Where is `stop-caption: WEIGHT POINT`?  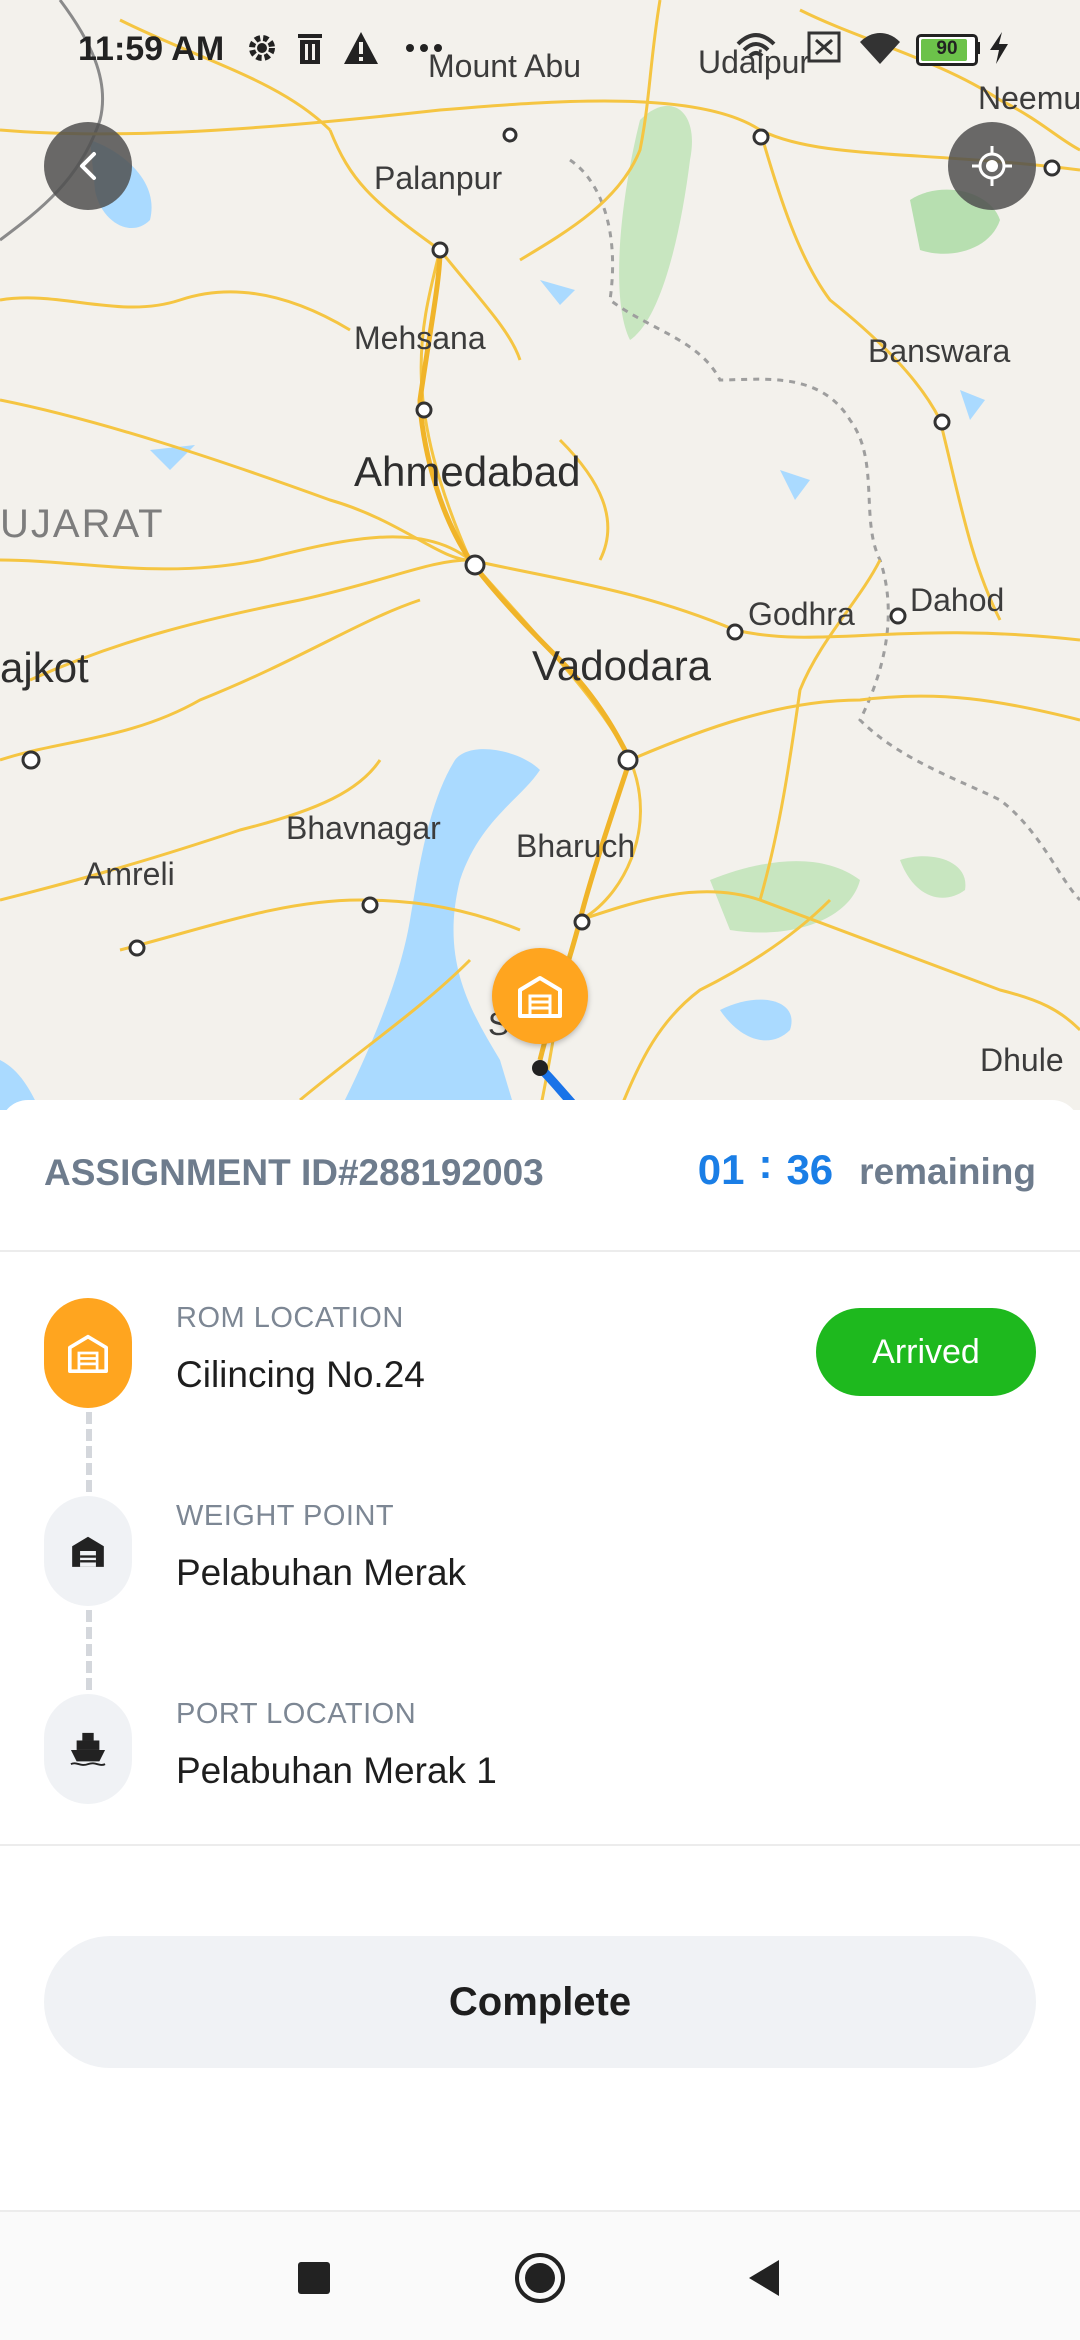 stop-caption: WEIGHT POINT is located at coordinates (285, 1516).